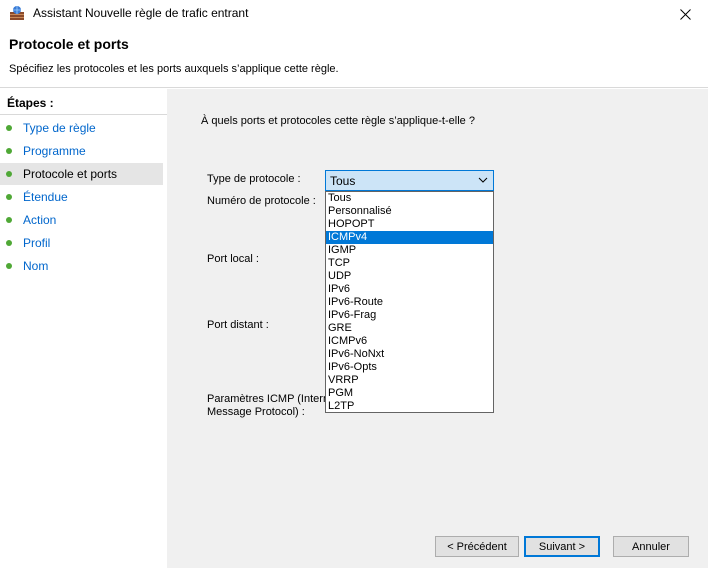 The width and height of the screenshot is (708, 568). I want to click on protocol-option-igmp: IGMP, so click(409, 250).